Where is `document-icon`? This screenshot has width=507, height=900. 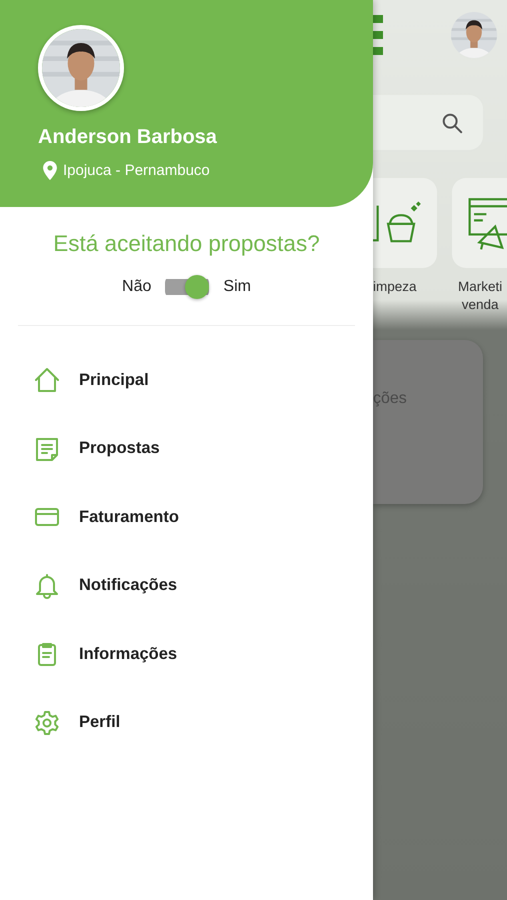 document-icon is located at coordinates (47, 449).